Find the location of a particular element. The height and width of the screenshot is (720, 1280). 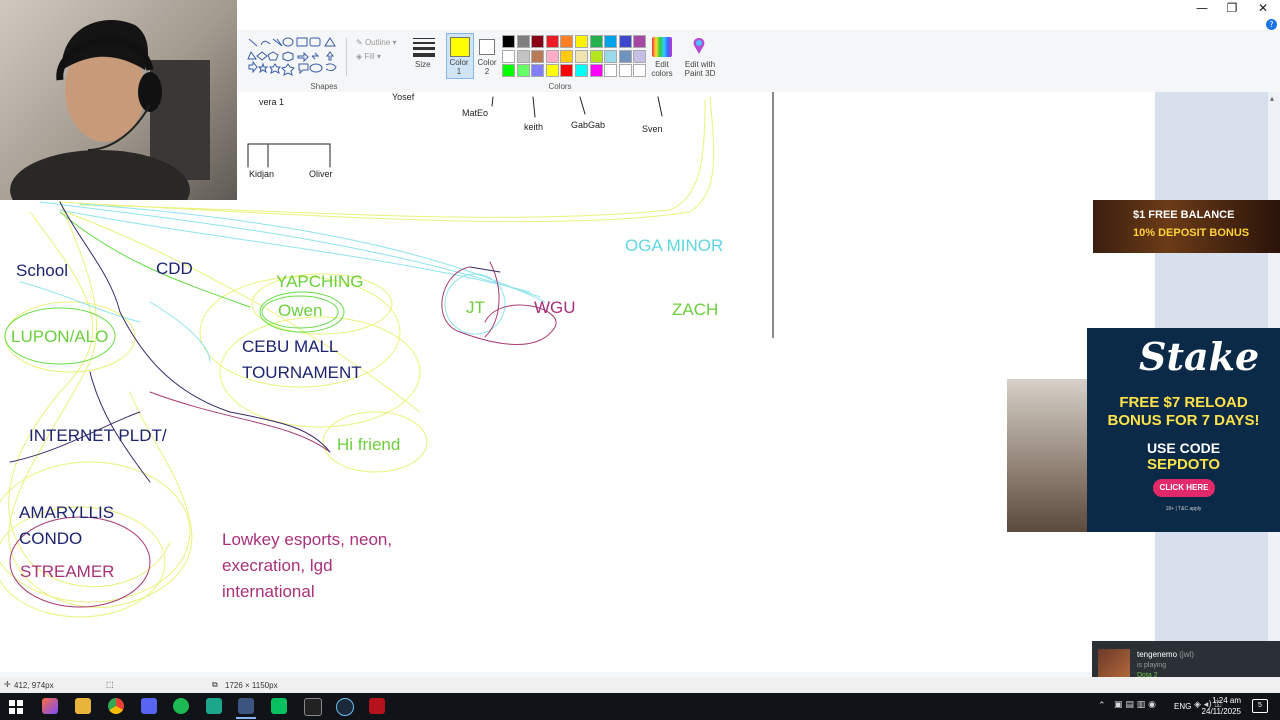

paint3d-icon is located at coordinates (699, 46).